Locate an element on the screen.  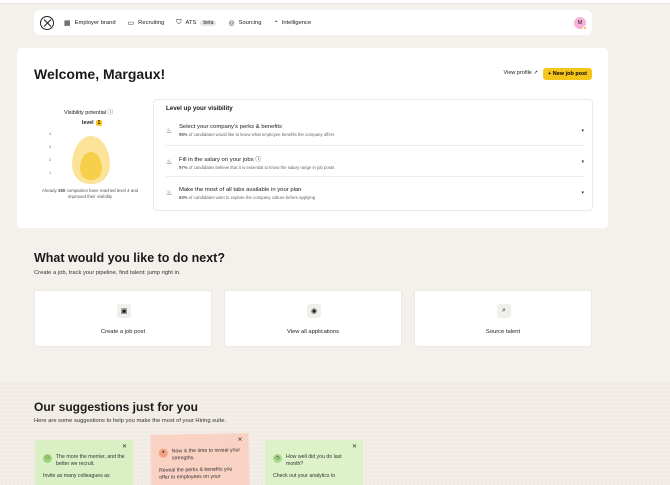
card-label: View all applications is located at coordinates (313, 332).